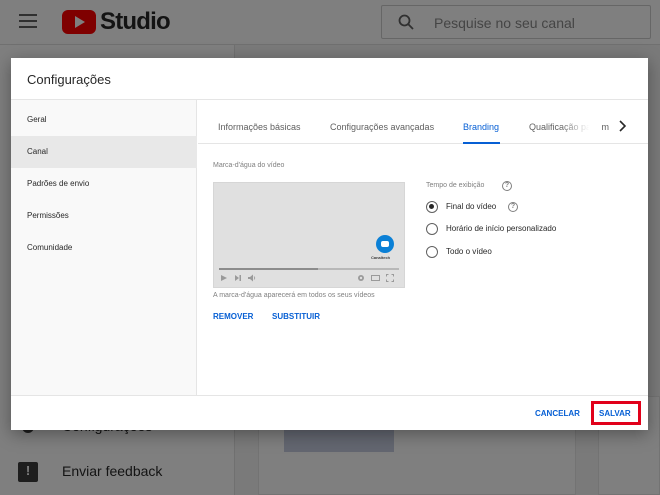 This screenshot has height=495, width=660. I want to click on radio-end-of-video, so click(432, 207).